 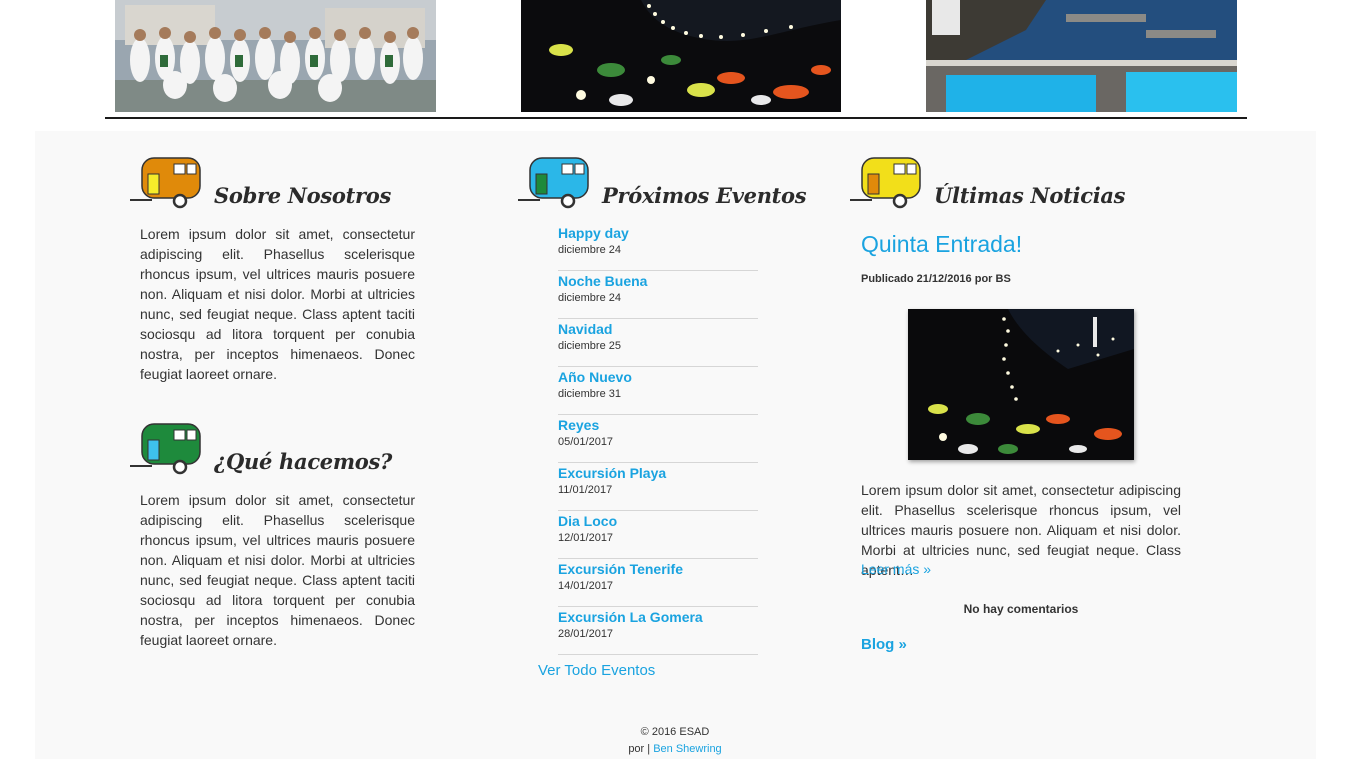 I want to click on section-what-header: ¿Qué hacemos?, so click(x=280, y=452).